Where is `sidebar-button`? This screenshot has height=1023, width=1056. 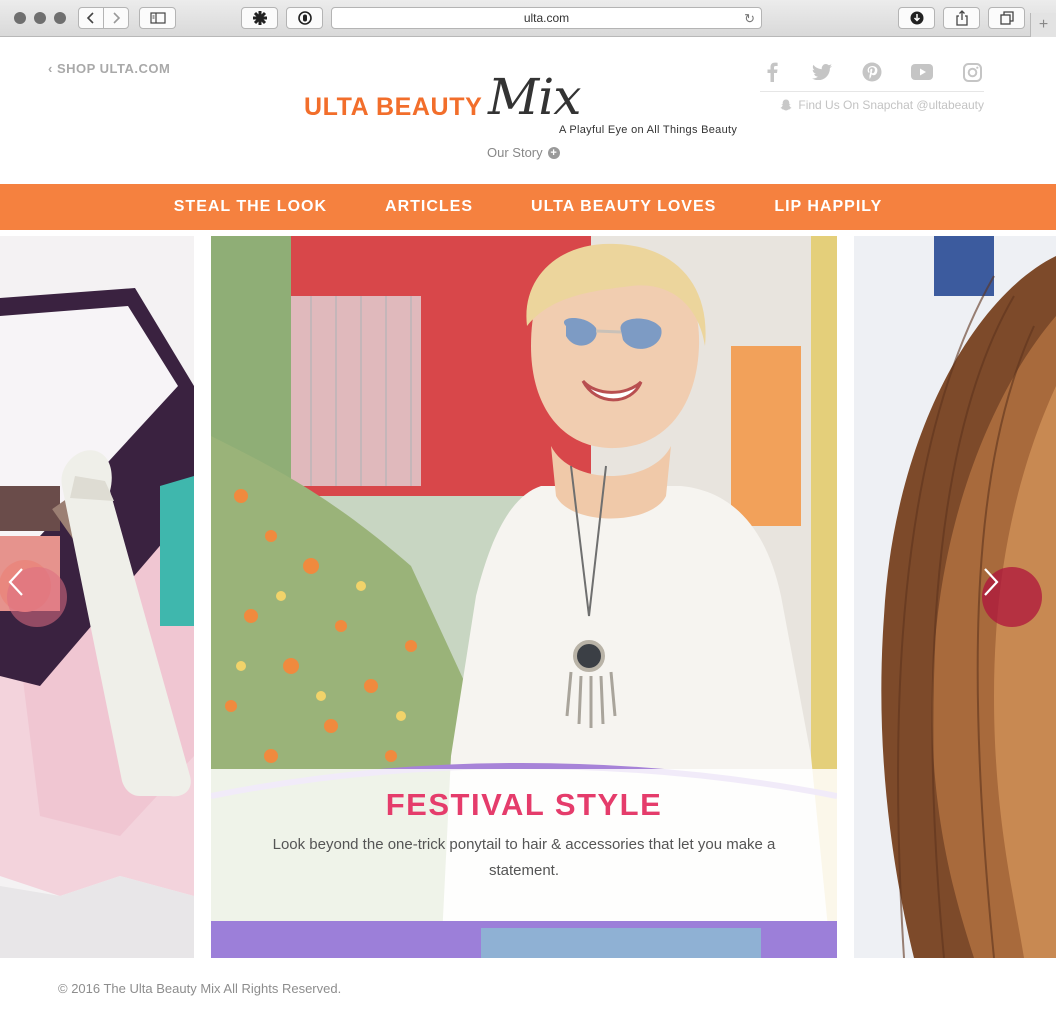 sidebar-button is located at coordinates (157, 18).